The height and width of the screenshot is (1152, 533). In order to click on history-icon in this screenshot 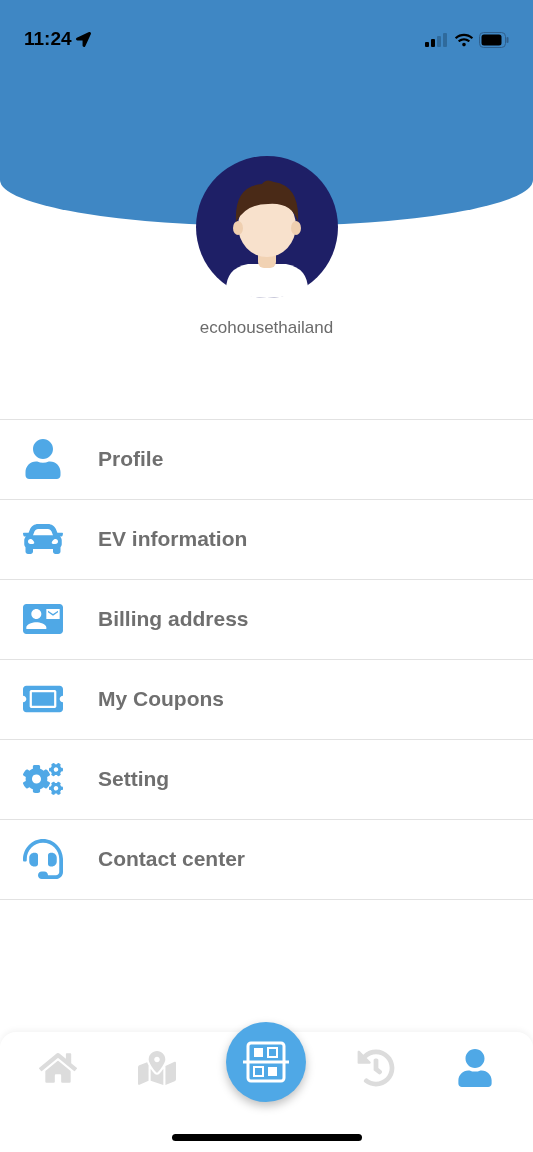, I will do `click(375, 1068)`.